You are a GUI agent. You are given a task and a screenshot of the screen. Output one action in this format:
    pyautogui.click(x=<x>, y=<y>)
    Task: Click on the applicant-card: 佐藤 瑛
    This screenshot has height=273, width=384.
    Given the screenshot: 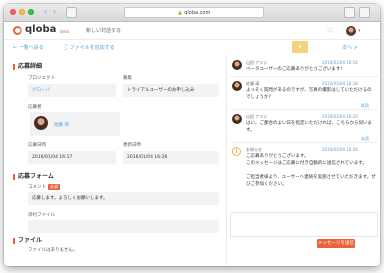 What is the action you would take?
    pyautogui.click(x=75, y=124)
    